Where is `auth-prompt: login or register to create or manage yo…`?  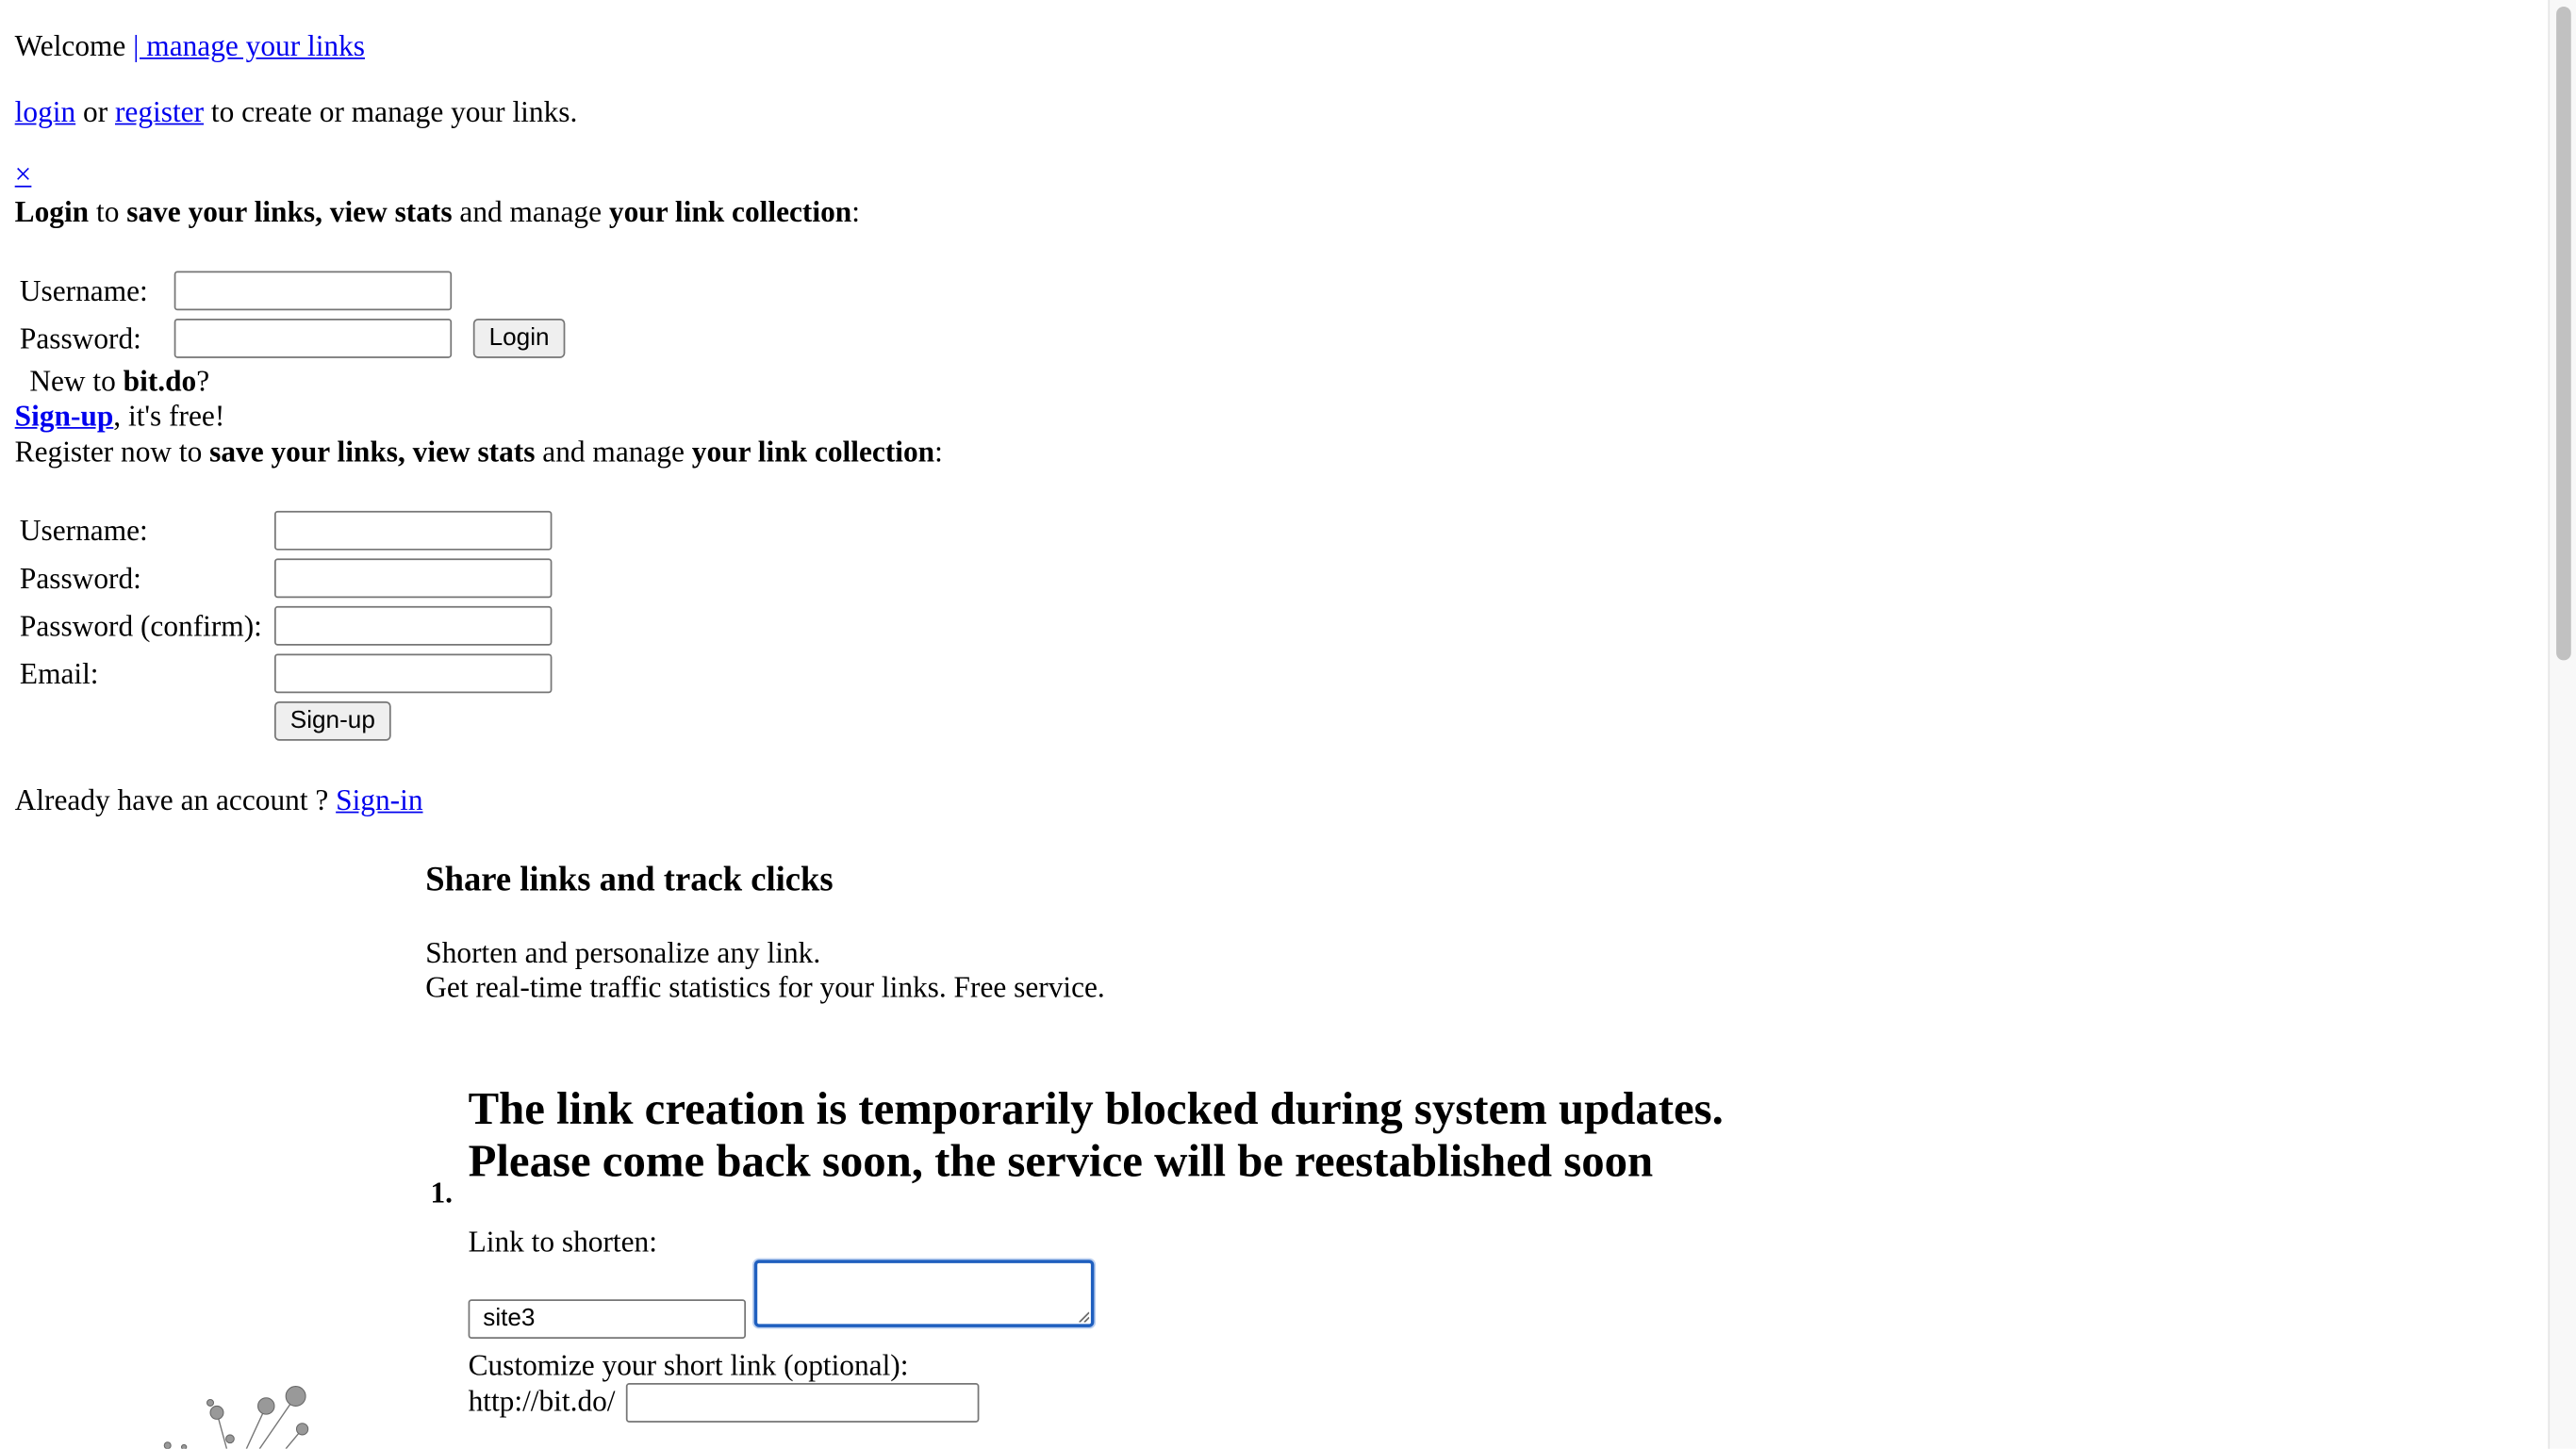 auth-prompt: login or register to create or manage yo… is located at coordinates (296, 112).